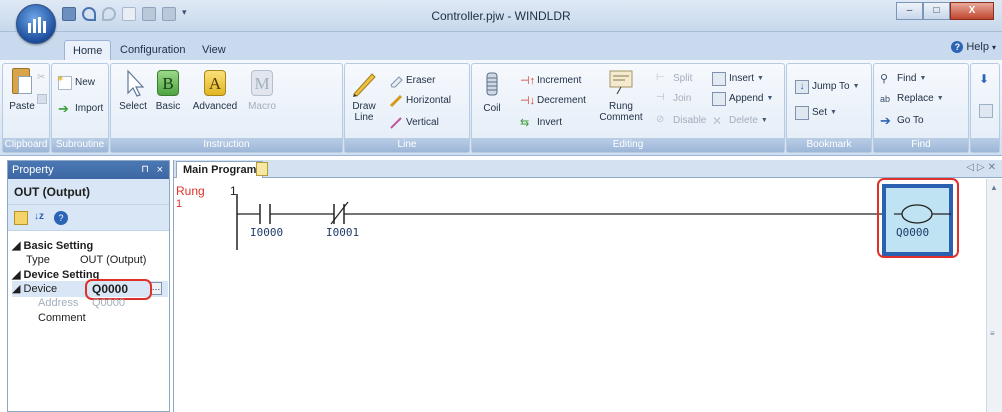  Describe the element at coordinates (985, 145) in the screenshot. I see `group-label` at that location.